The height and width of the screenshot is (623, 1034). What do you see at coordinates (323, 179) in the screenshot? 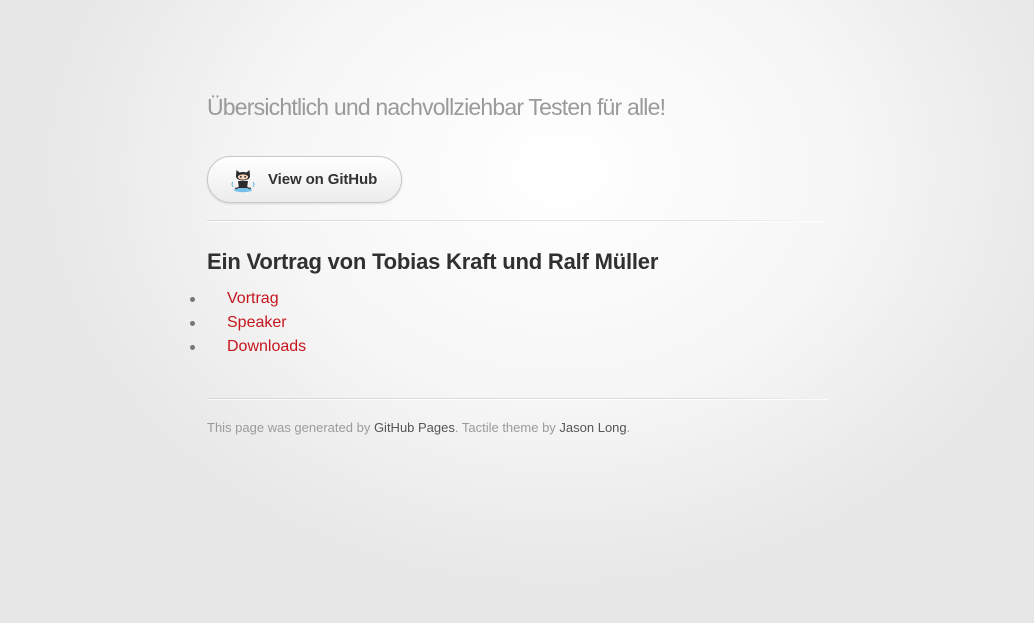
I see `view-on-github-label: View on GitHub` at bounding box center [323, 179].